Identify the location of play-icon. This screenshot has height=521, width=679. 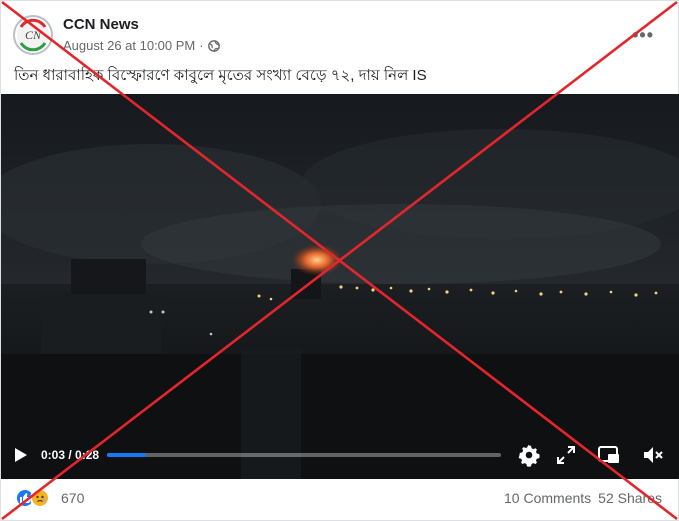
(21, 455).